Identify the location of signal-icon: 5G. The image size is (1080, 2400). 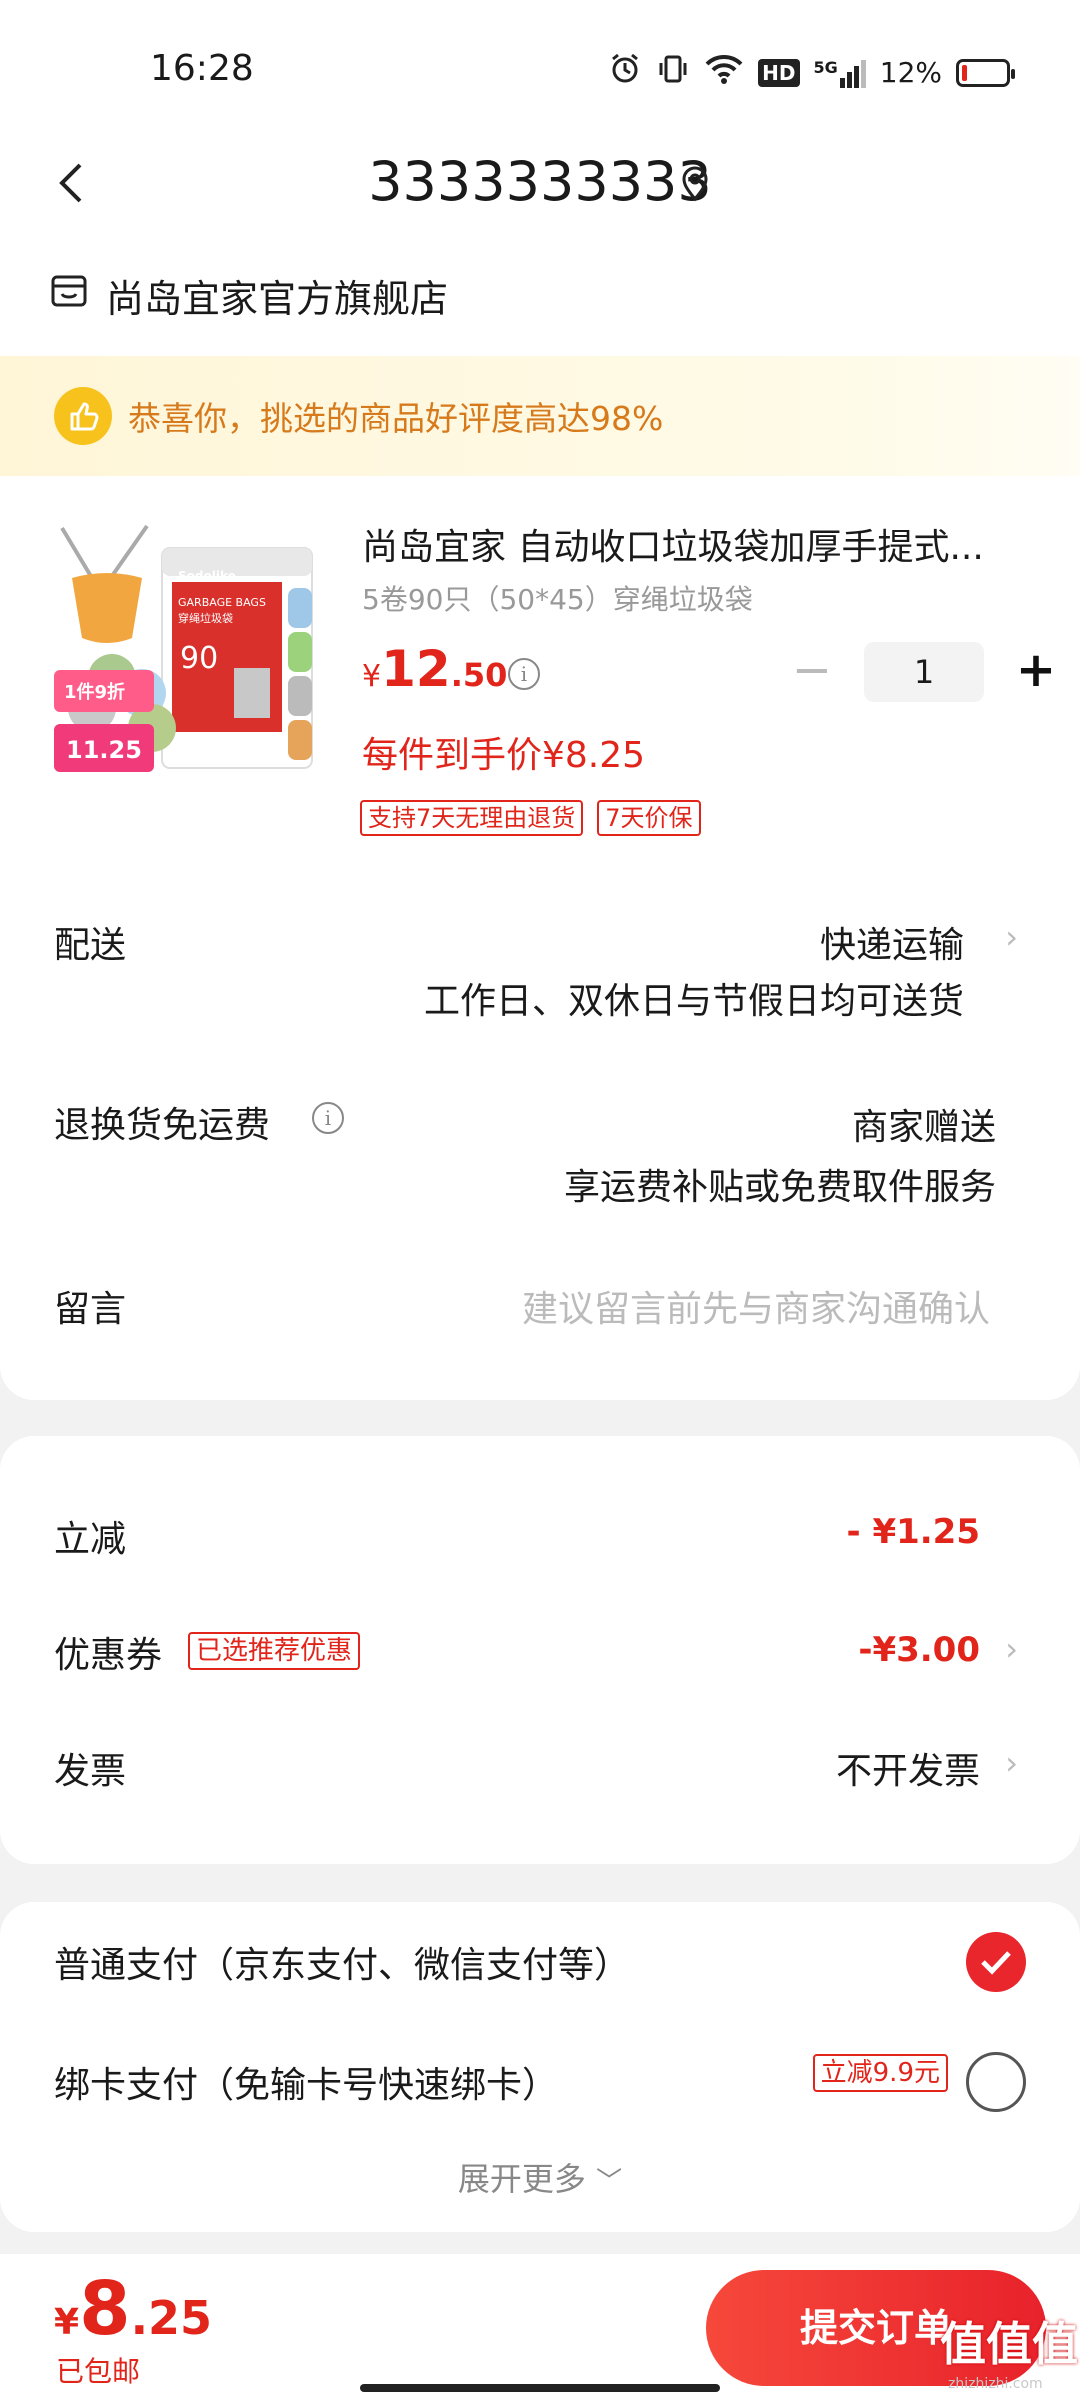
(840, 73).